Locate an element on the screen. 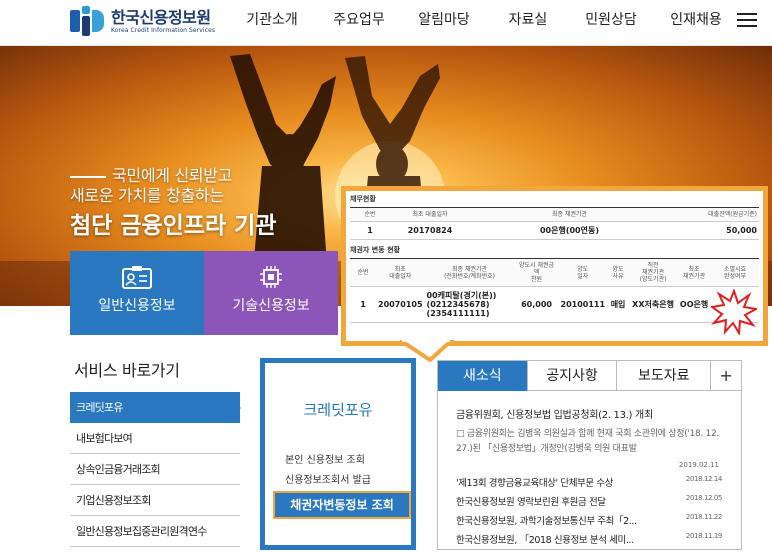 This screenshot has height=553, width=772. service-inheritance: 상속인금융거래조회 is located at coordinates (155, 469).